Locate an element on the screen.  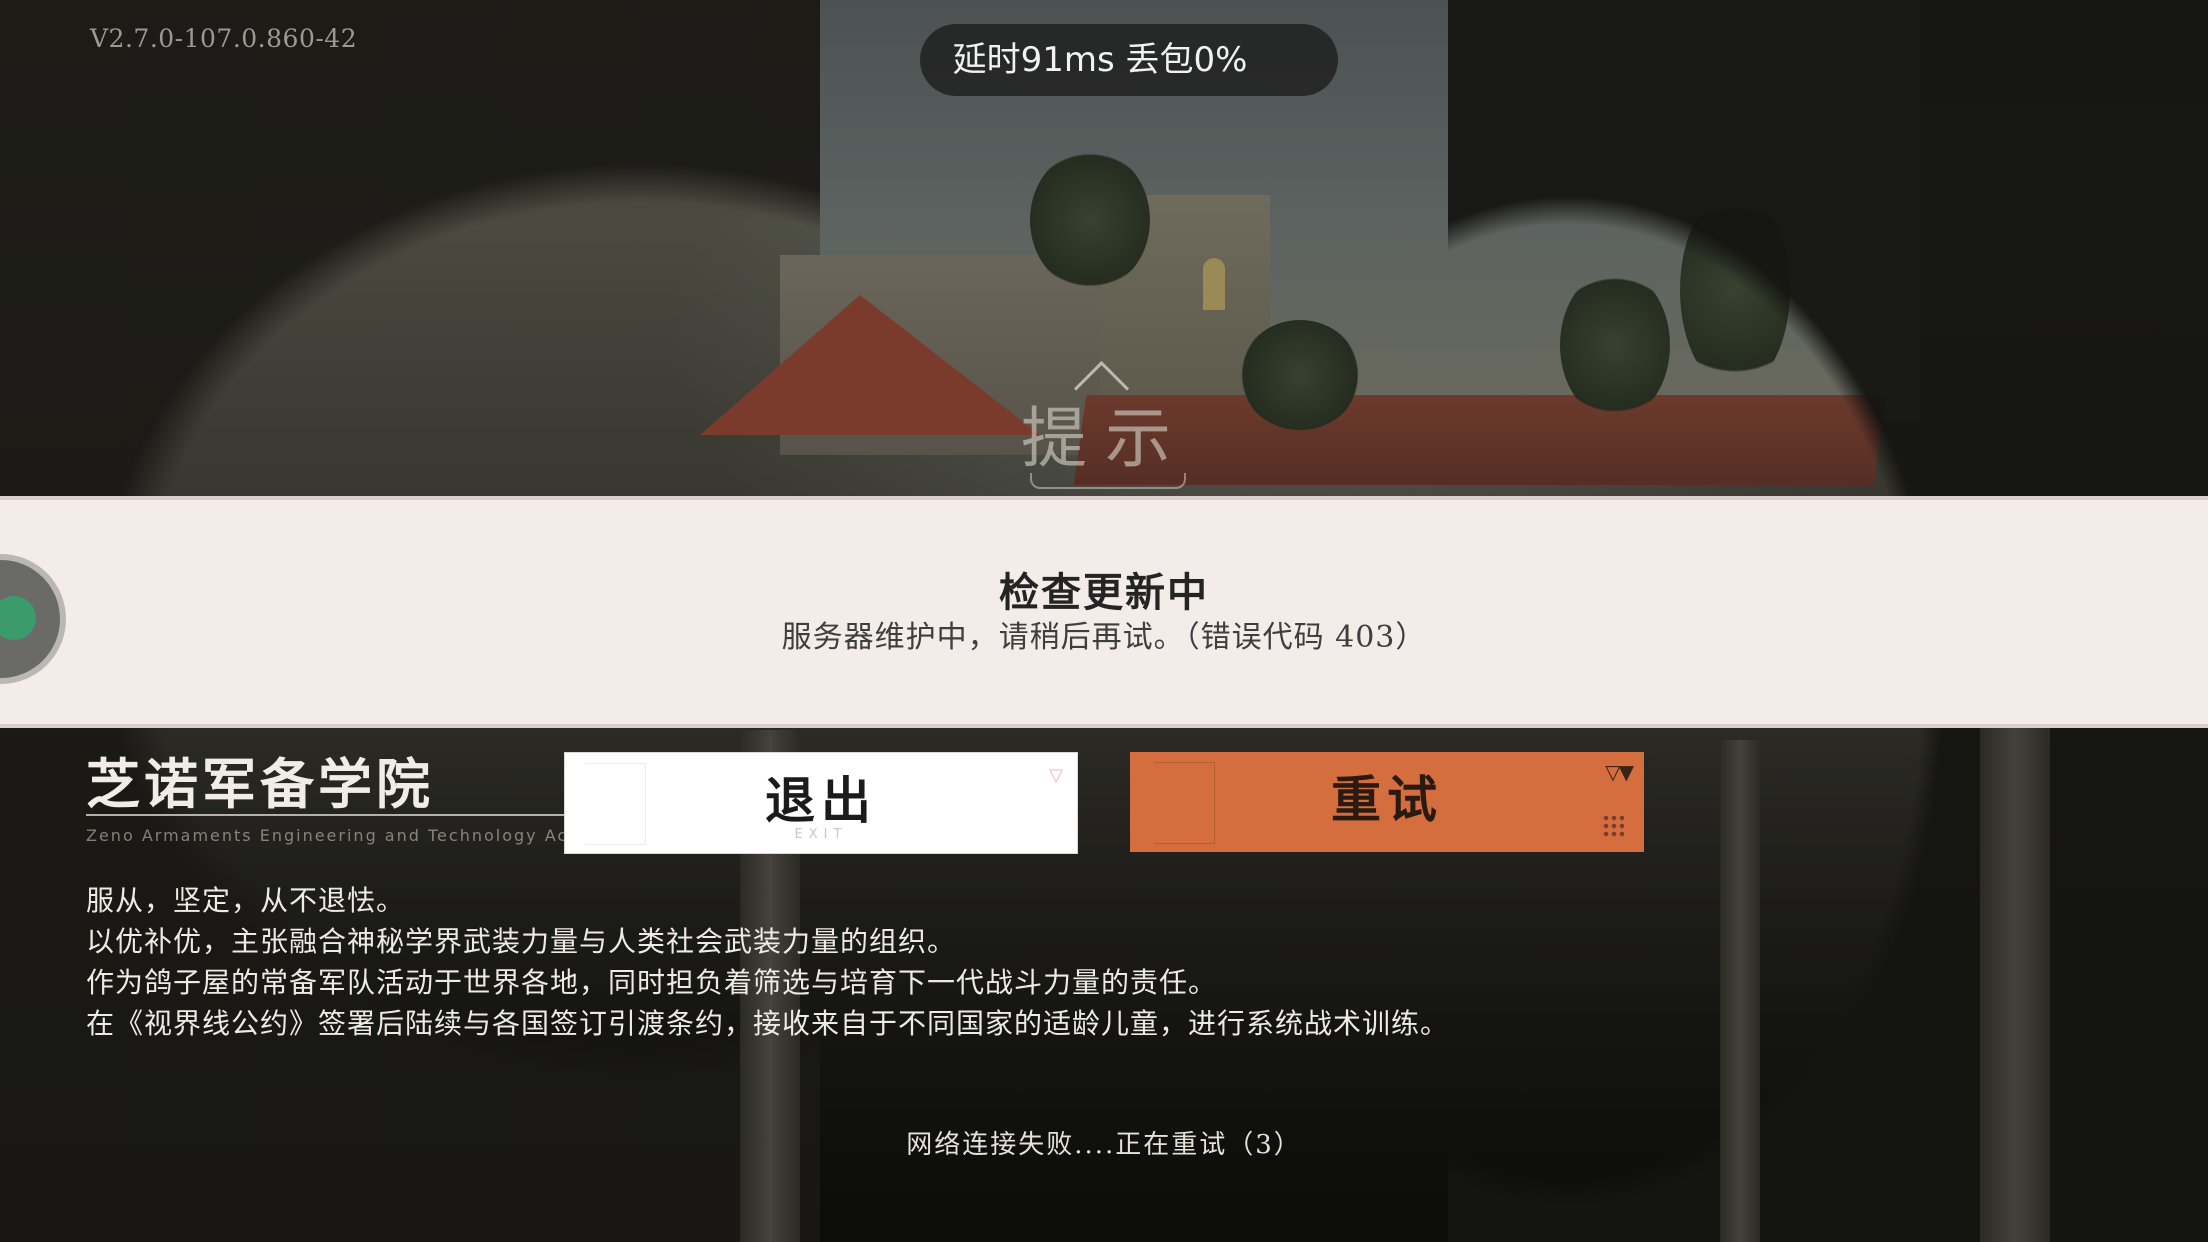
floating-assistant-dot is located at coordinates (18, 618).